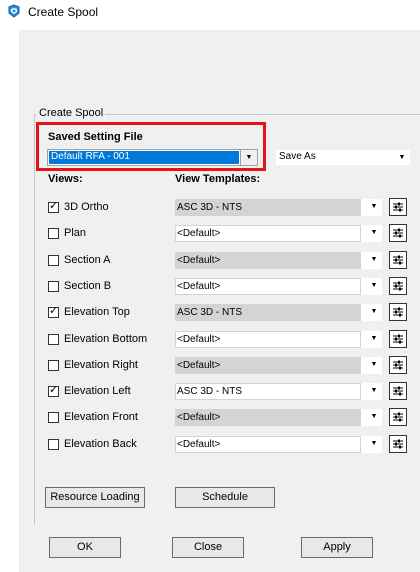 This screenshot has width=420, height=572. What do you see at coordinates (337, 547) in the screenshot?
I see `apply-button: Apply` at bounding box center [337, 547].